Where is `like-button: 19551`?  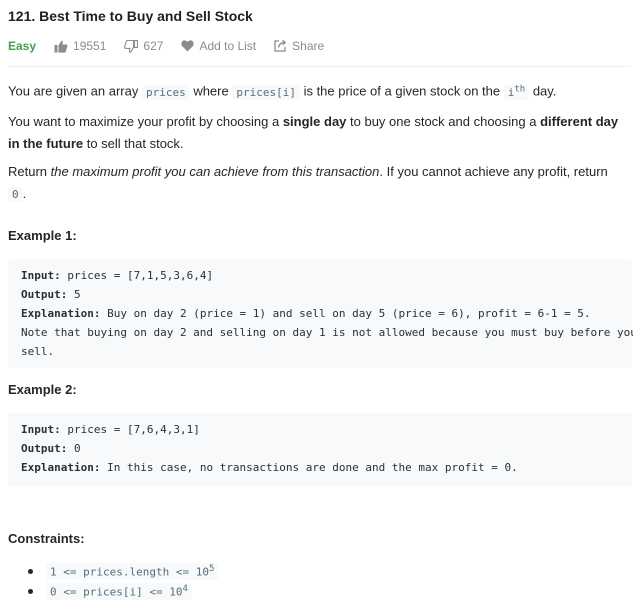
like-button: 19551 is located at coordinates (80, 46).